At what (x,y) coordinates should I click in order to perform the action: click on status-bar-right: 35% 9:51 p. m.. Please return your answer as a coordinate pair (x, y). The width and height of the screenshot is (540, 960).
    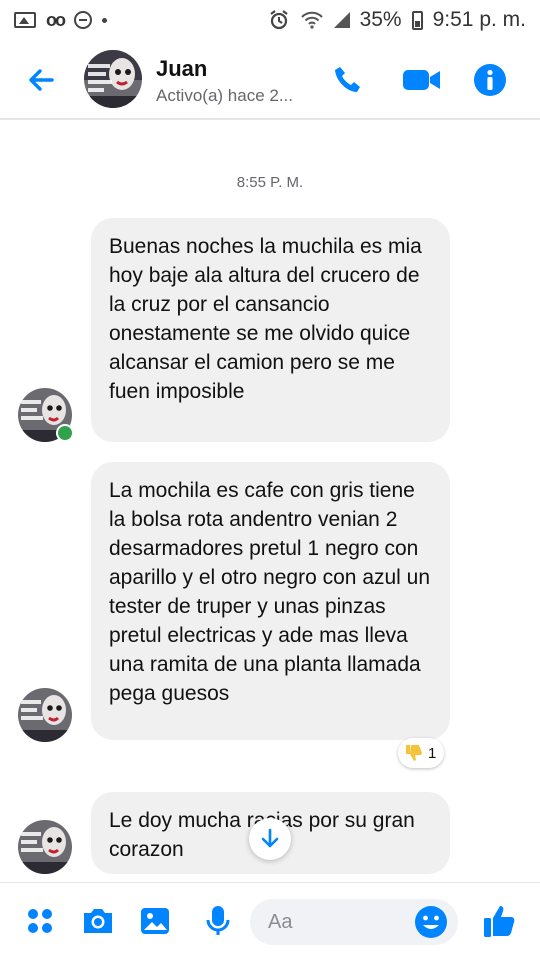
    Looking at the image, I should click on (397, 20).